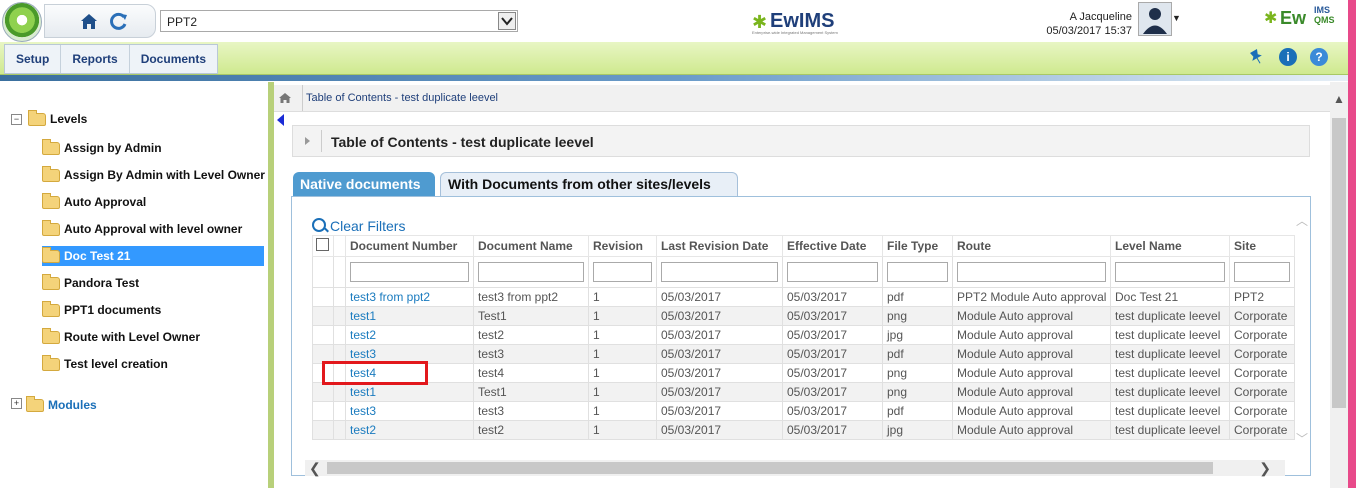 Image resolution: width=1356 pixels, height=488 pixels. What do you see at coordinates (1177, 18) in the screenshot?
I see `user-menu-caret-icon: ▼` at bounding box center [1177, 18].